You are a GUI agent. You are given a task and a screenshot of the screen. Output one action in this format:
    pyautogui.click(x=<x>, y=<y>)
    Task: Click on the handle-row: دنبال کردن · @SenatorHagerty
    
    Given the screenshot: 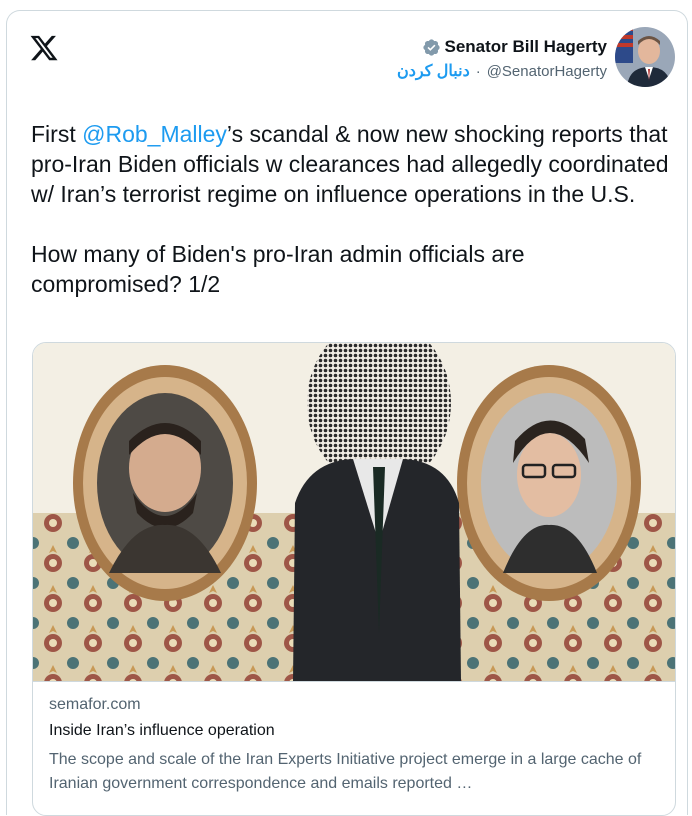 What is the action you would take?
    pyautogui.click(x=502, y=71)
    